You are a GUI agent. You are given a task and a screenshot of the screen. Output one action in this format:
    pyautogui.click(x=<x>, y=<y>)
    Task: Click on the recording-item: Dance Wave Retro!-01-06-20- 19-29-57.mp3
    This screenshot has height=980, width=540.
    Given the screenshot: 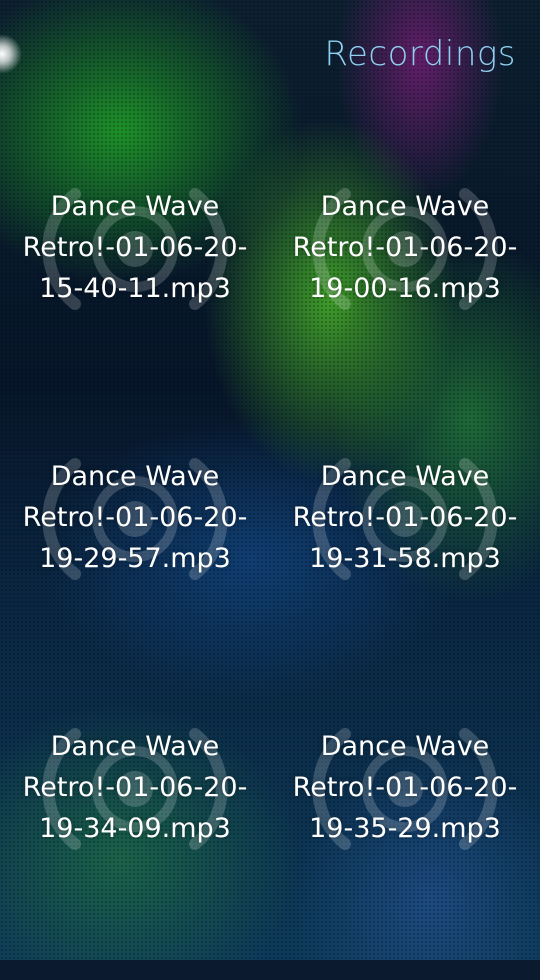 What is the action you would take?
    pyautogui.click(x=135, y=575)
    